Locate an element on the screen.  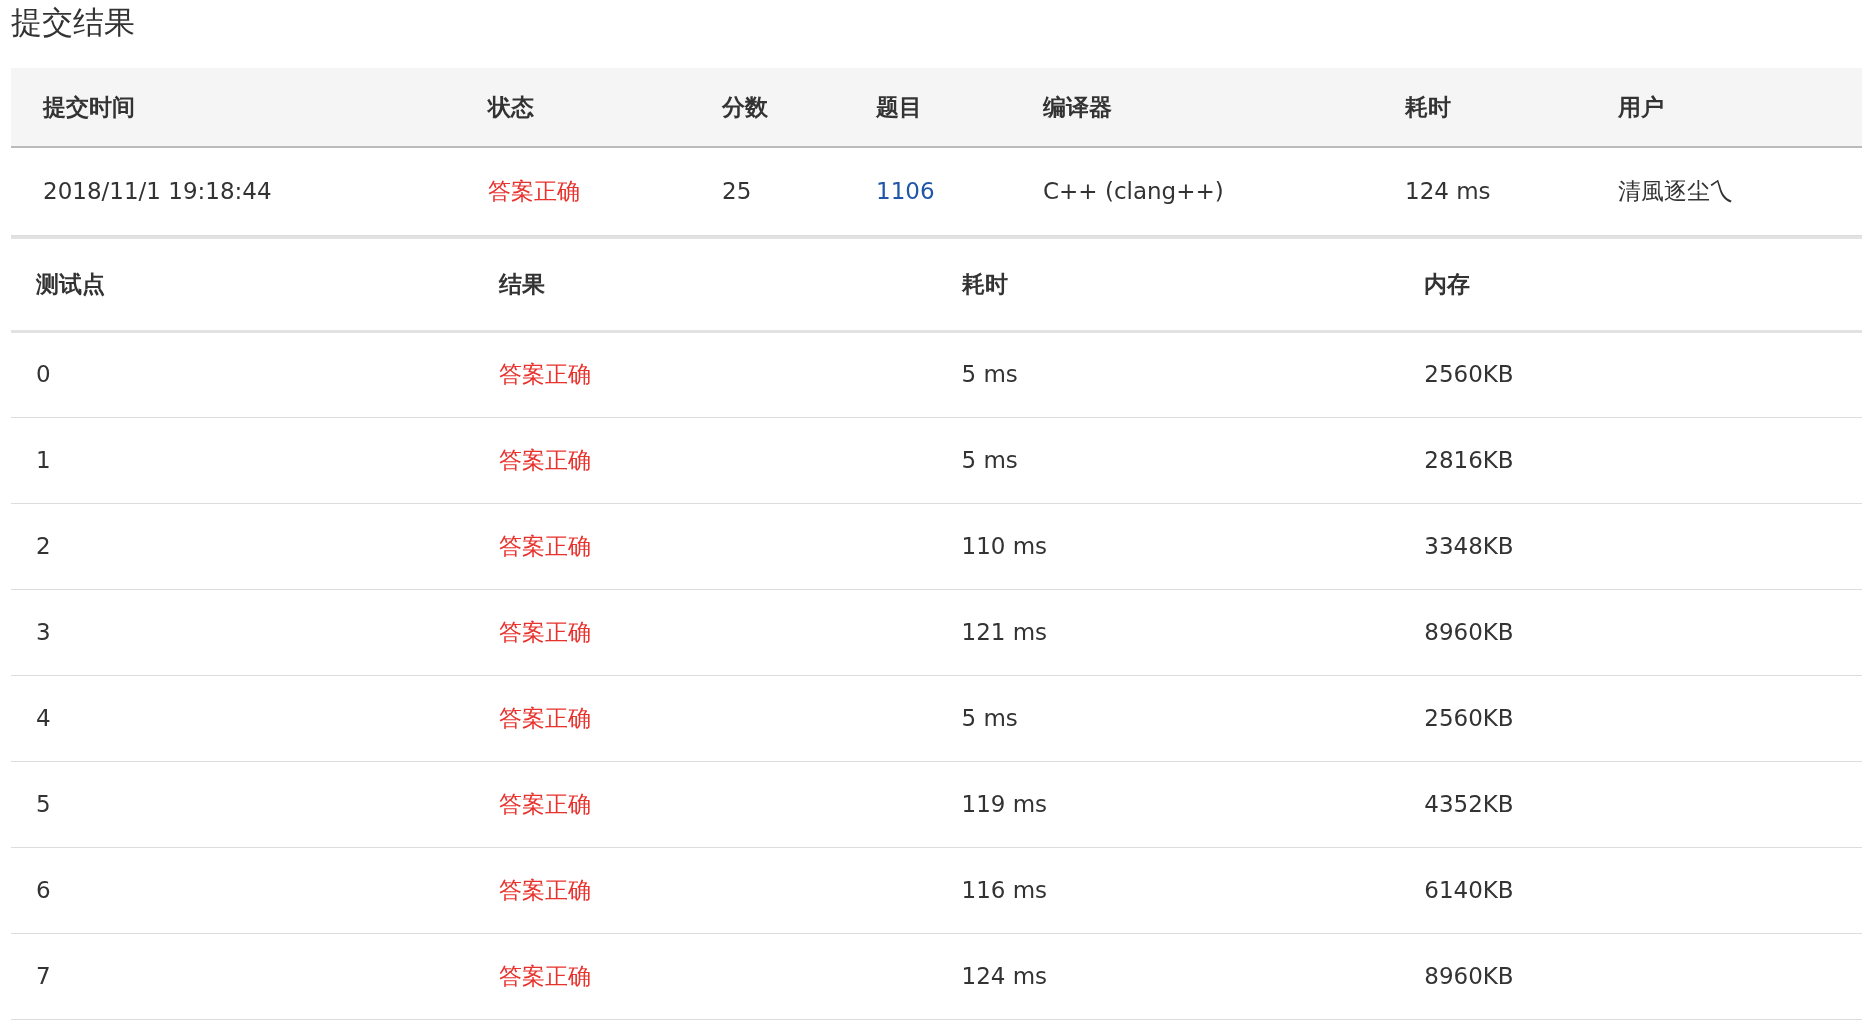
table-cell: 2018/11/1 19:18:44 is located at coordinates (233, 191).